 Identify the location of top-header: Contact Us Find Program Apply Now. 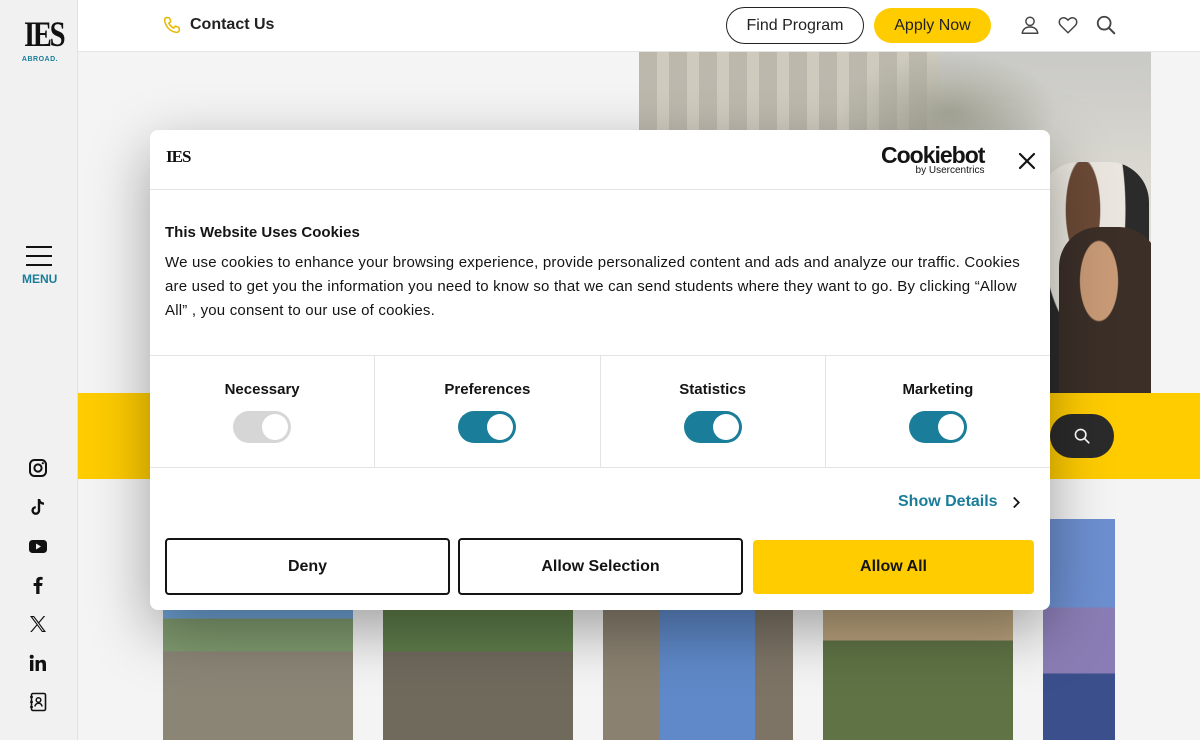
(639, 26).